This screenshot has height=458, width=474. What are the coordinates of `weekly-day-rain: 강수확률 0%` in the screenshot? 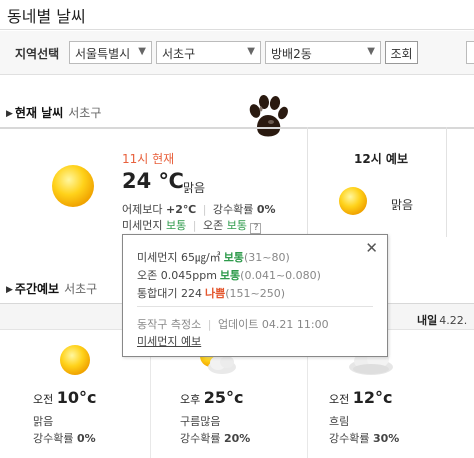 It's located at (64, 438).